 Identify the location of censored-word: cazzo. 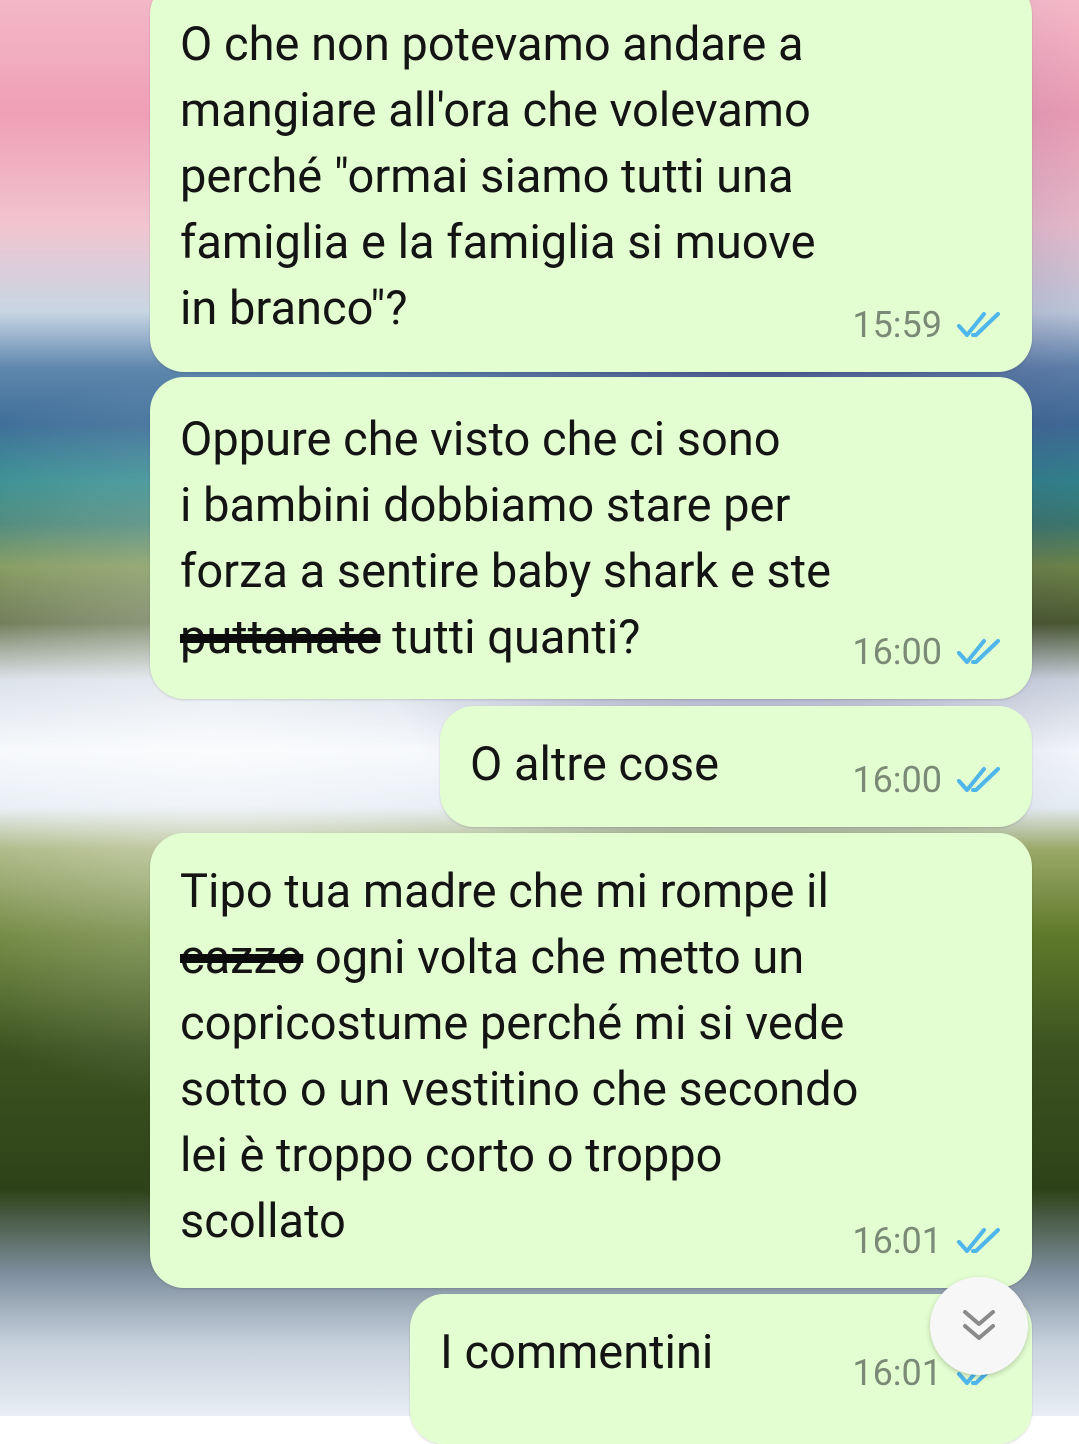
(242, 957).